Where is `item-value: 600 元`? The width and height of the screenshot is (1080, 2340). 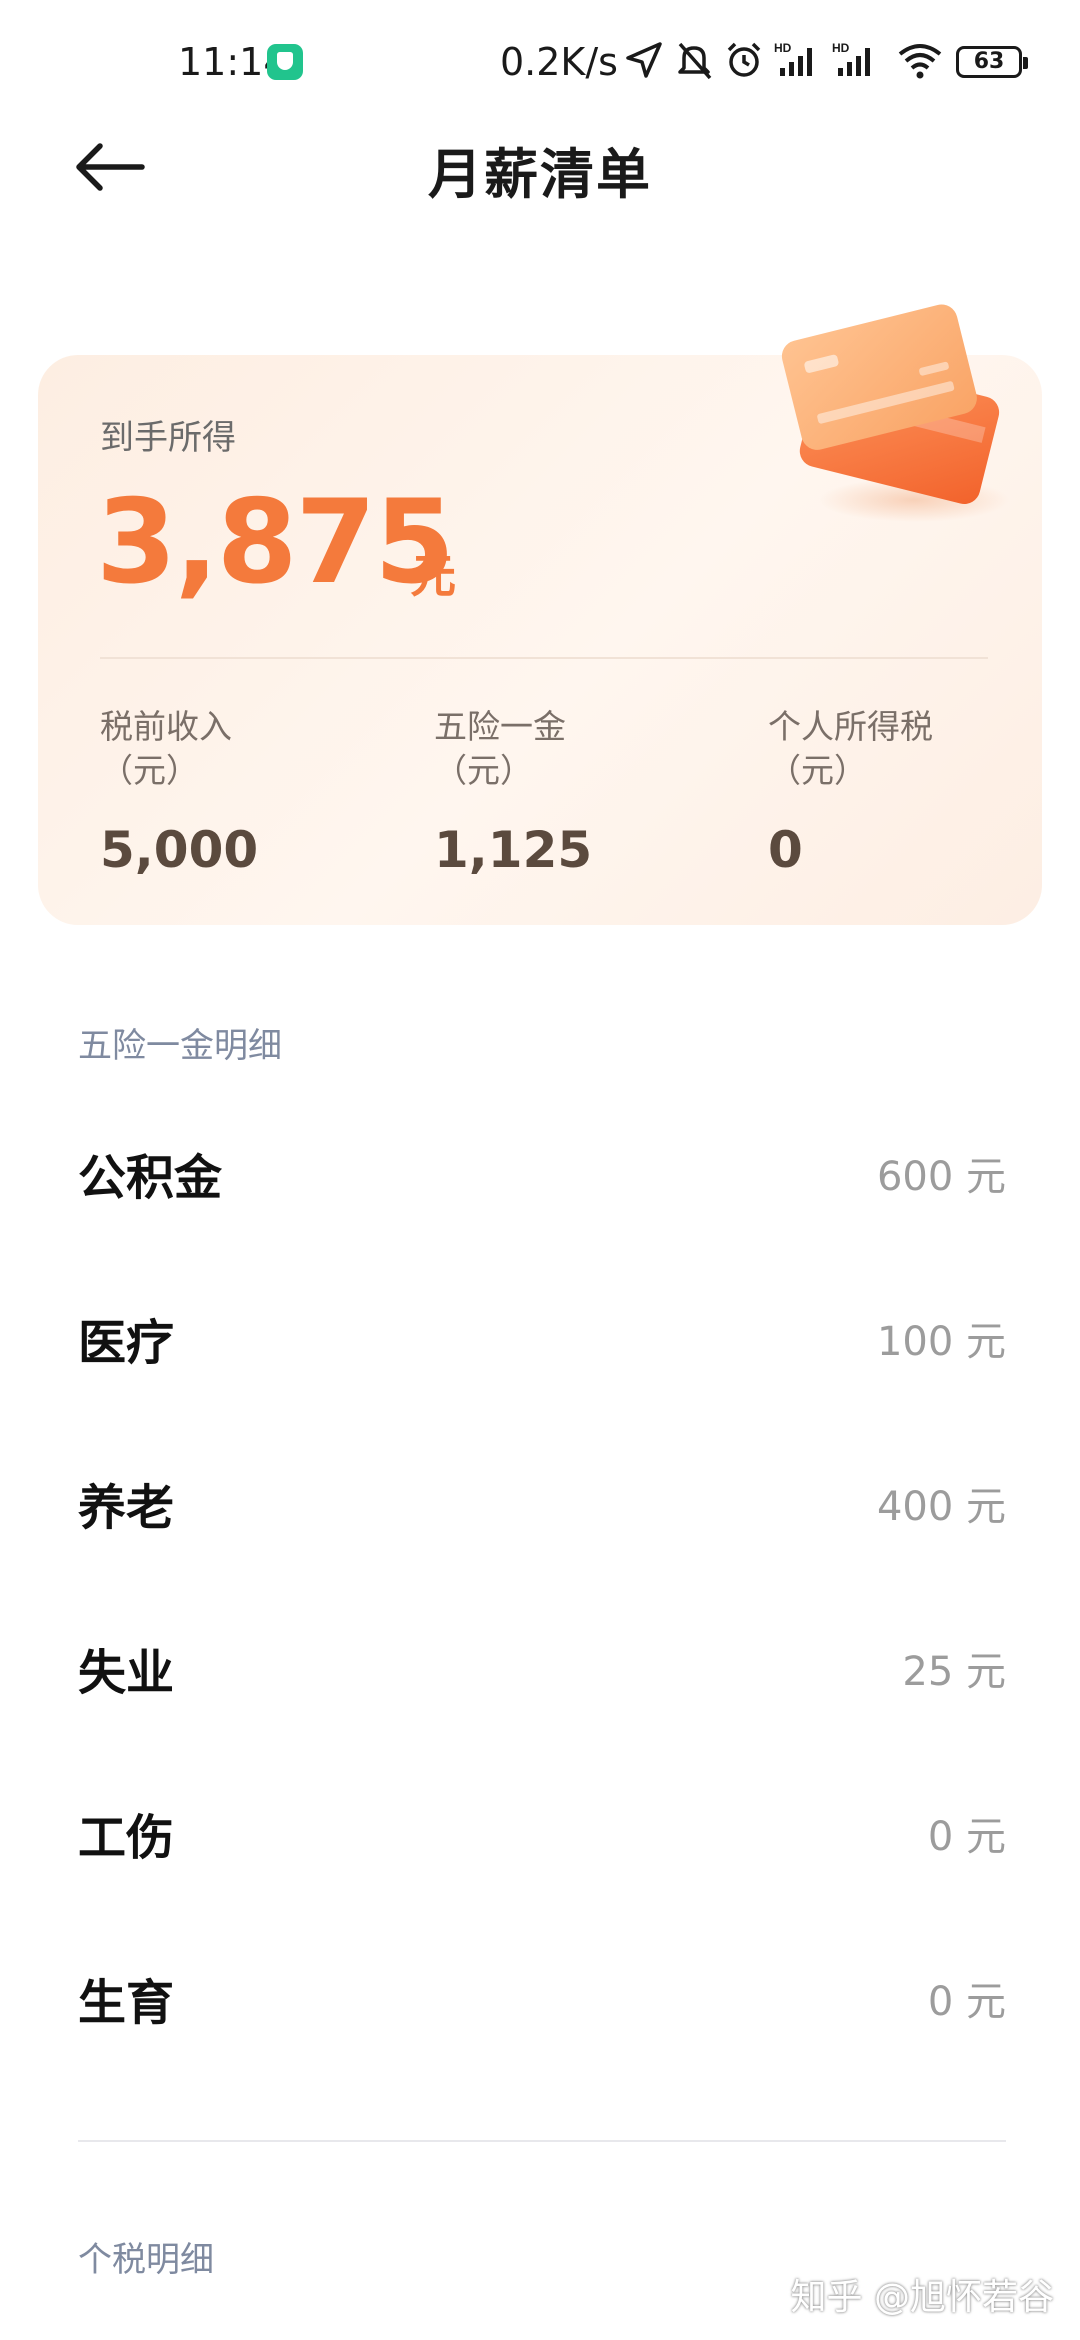 item-value: 600 元 is located at coordinates (941, 1177).